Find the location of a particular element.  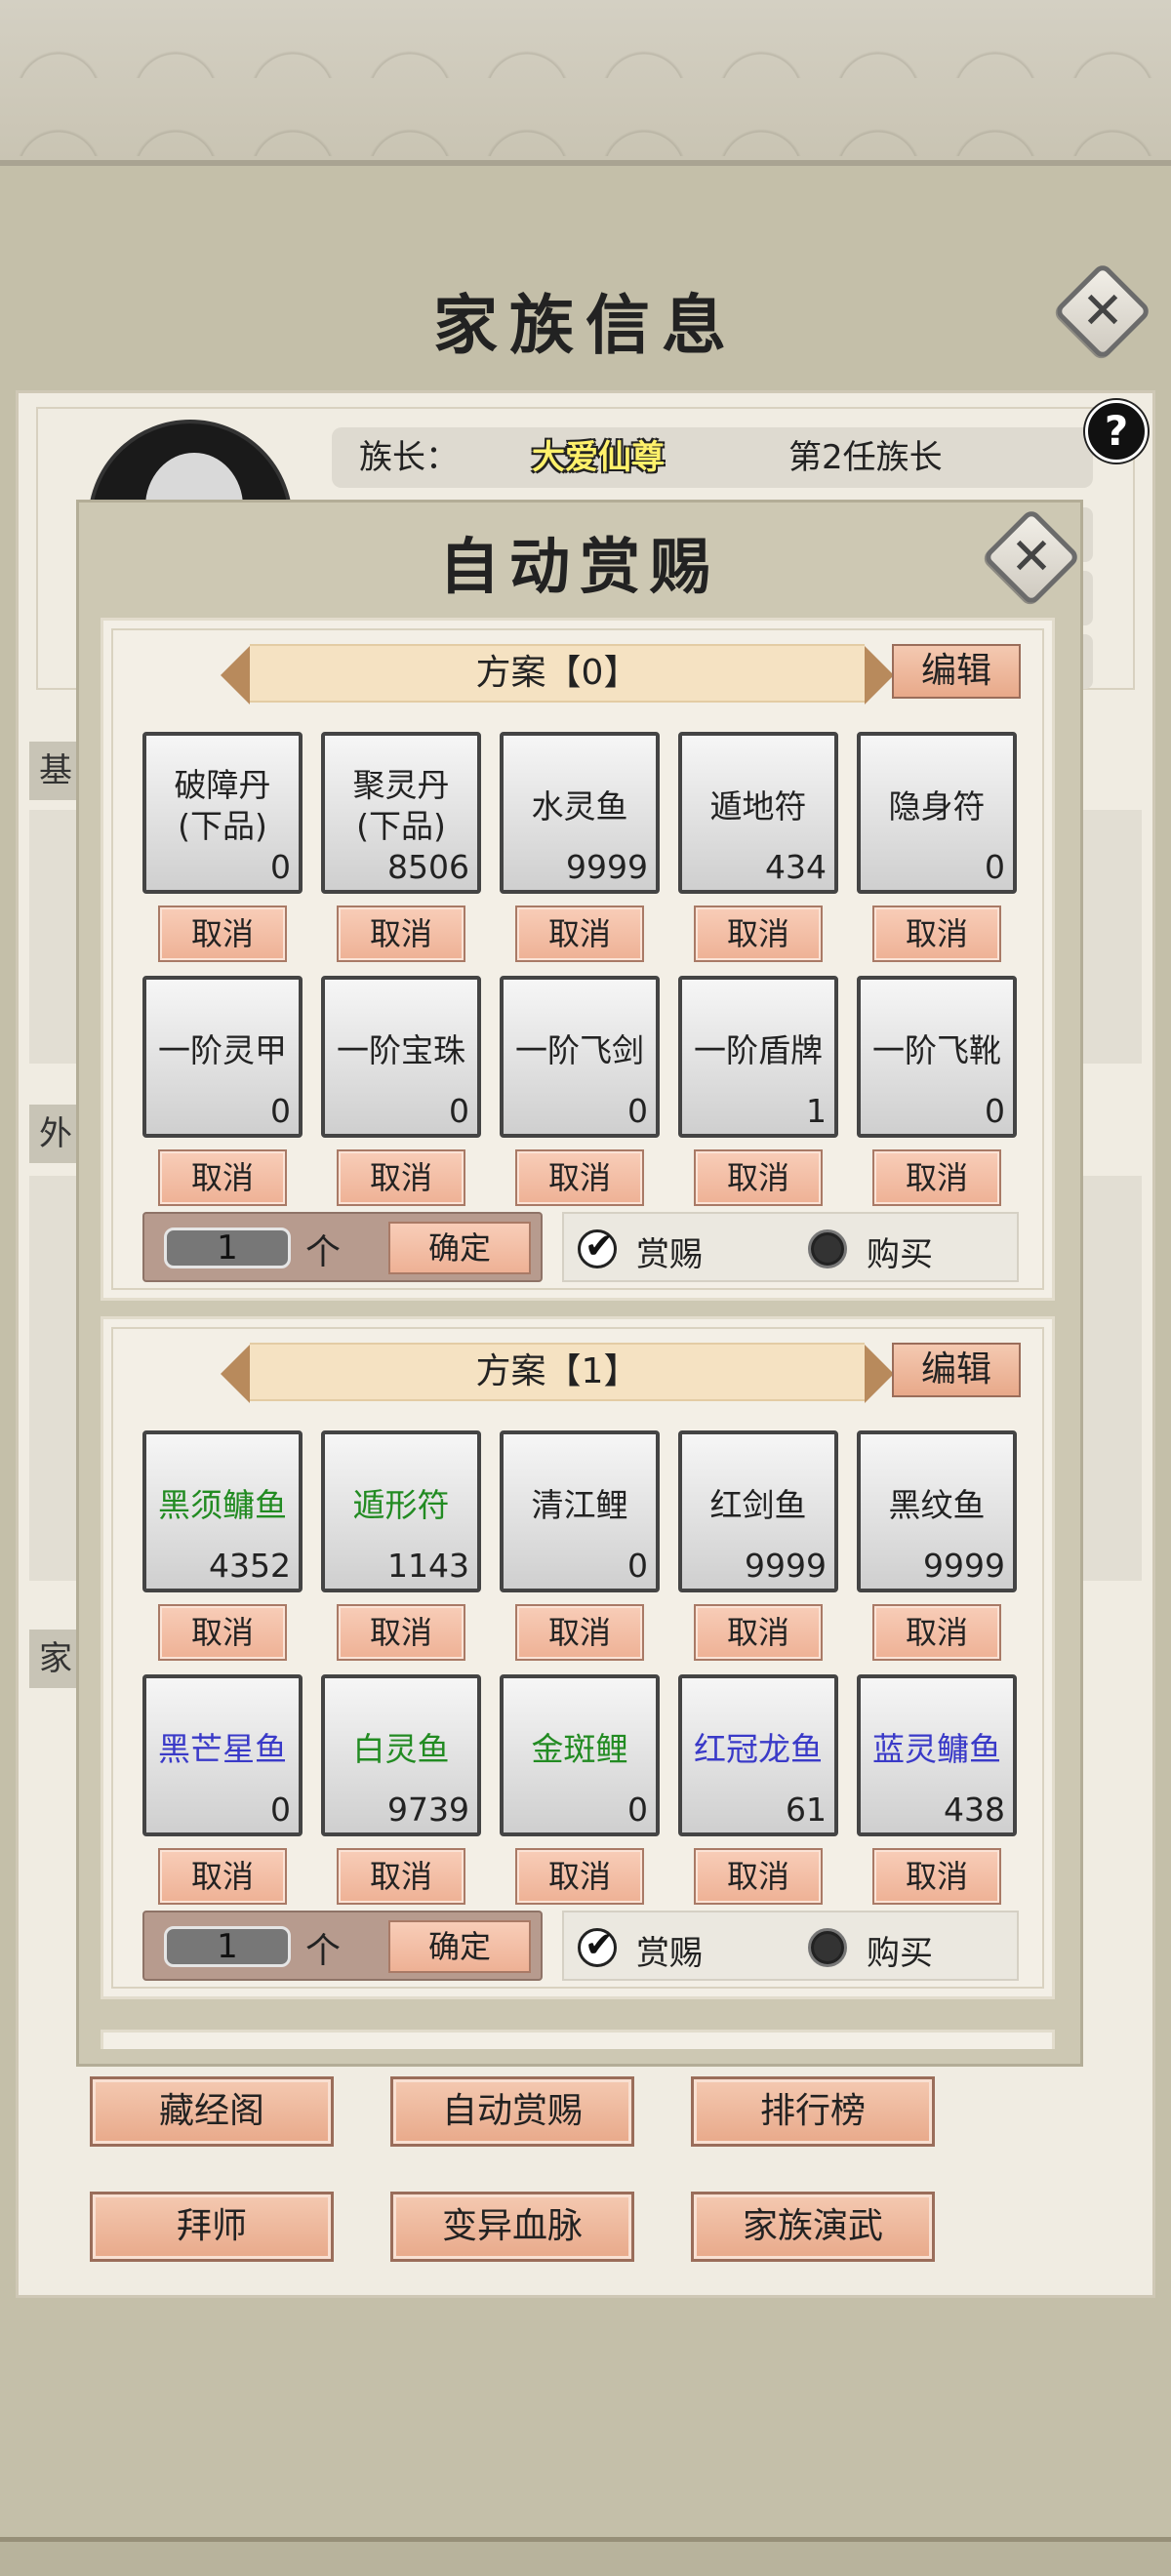

item-slot: 金斑鲤 0 is located at coordinates (580, 1755).